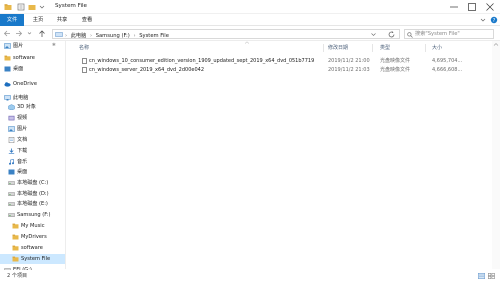 The width and height of the screenshot is (500, 282). Describe the element at coordinates (32, 129) in the screenshot. I see `sidebar-item: 图片` at that location.